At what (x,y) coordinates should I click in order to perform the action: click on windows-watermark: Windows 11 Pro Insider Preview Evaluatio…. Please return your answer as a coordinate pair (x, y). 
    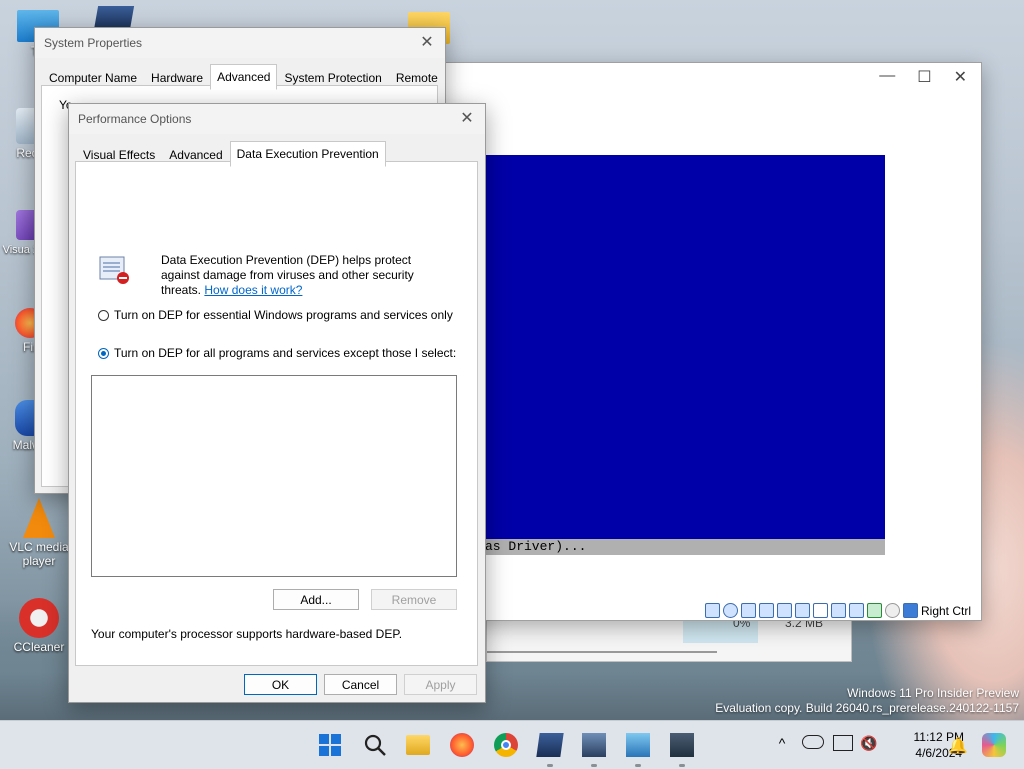
    Looking at the image, I should click on (867, 701).